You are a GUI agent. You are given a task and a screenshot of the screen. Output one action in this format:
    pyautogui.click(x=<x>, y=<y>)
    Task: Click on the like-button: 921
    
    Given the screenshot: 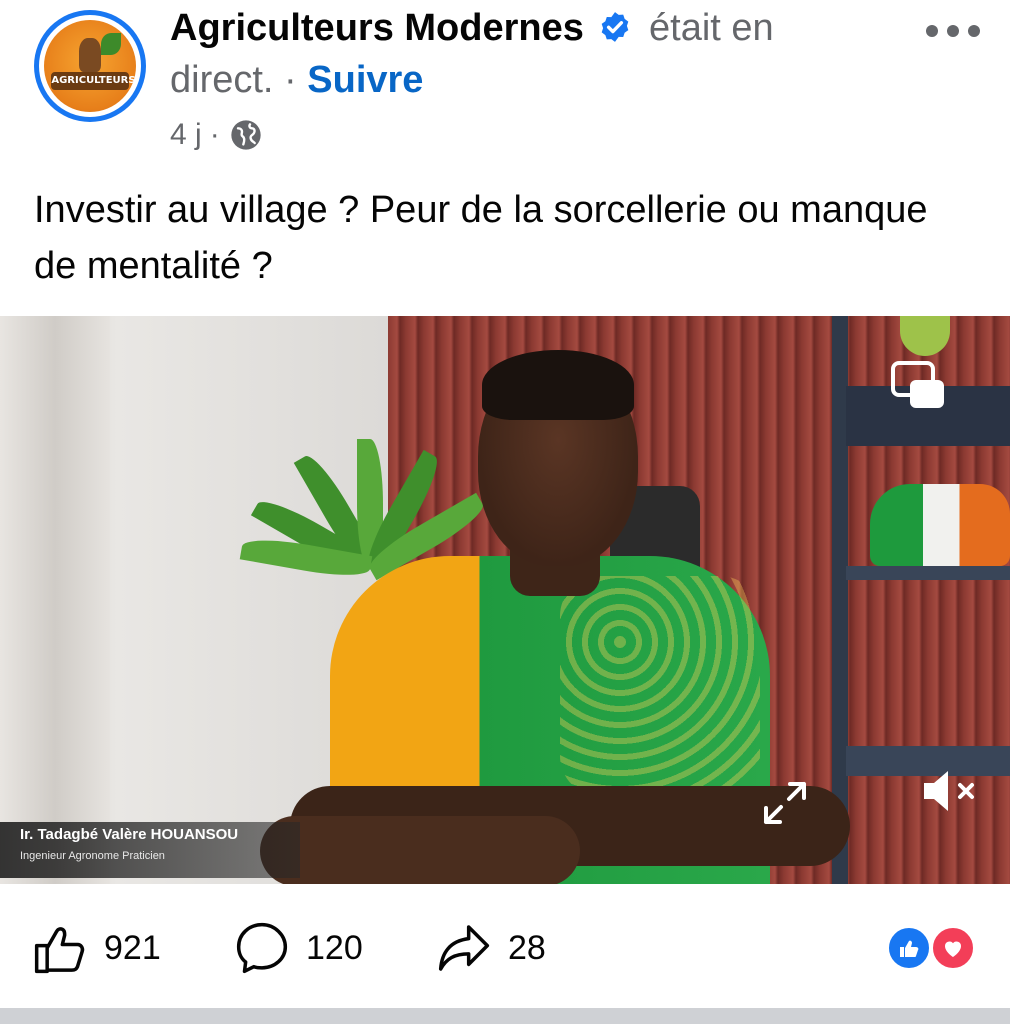 What is the action you would take?
    pyautogui.click(x=96, y=948)
    